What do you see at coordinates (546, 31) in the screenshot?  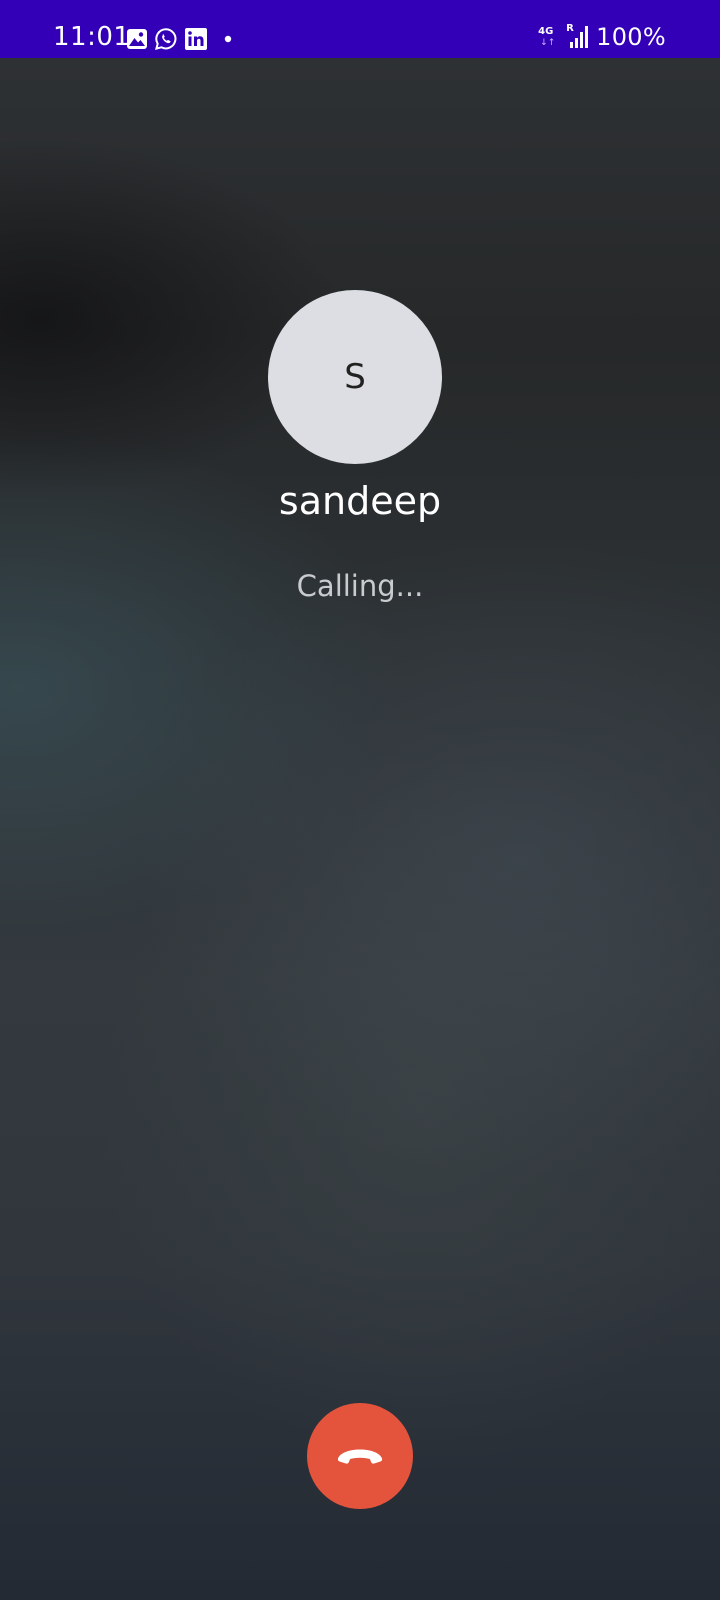 I see `network-type-label: 4G` at bounding box center [546, 31].